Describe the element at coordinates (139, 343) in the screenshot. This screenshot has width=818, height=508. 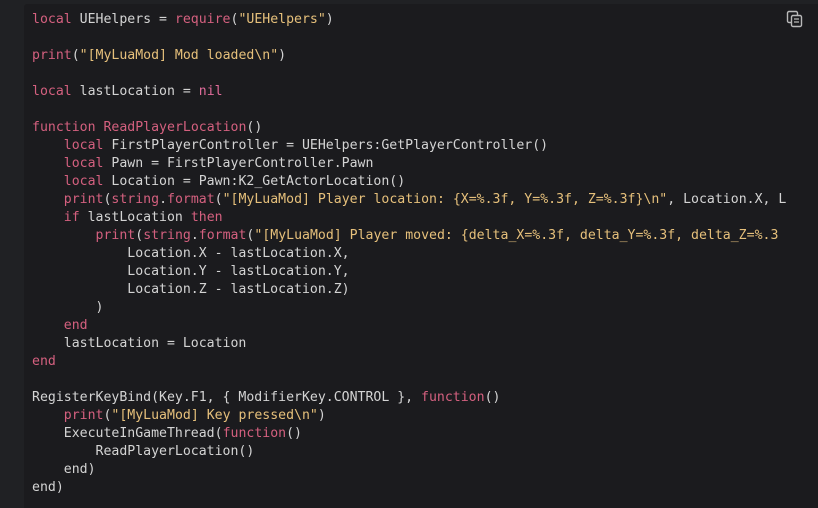
I see `code-token: lastLocation = Location` at that location.